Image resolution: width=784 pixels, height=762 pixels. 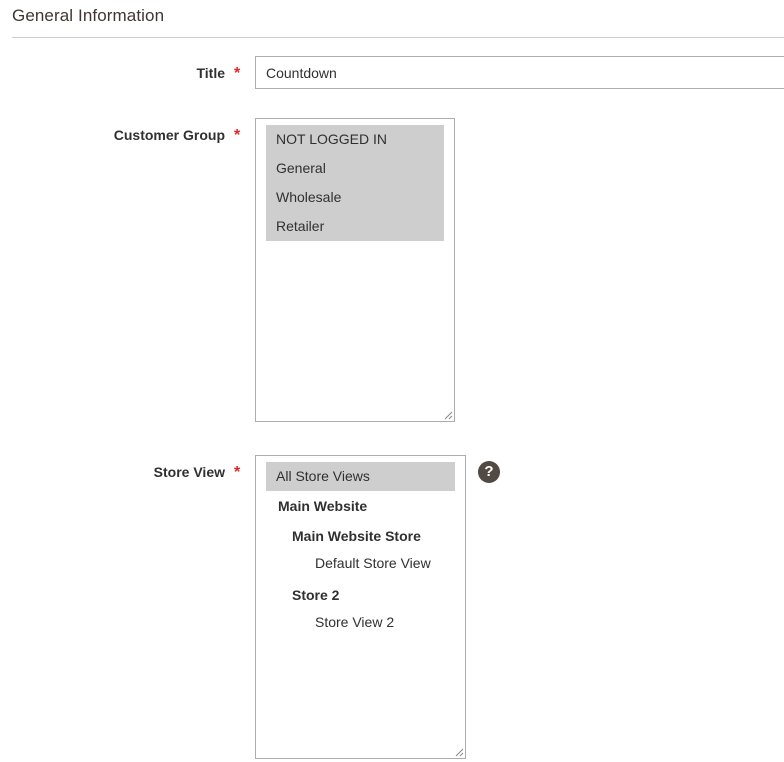 I want to click on store-view-option: Default Store View, so click(x=360, y=563).